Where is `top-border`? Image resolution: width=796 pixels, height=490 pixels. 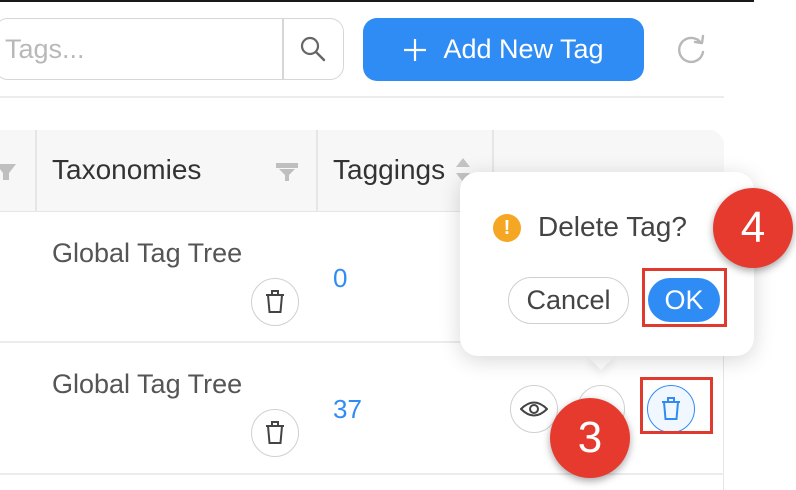 top-border is located at coordinates (377, 1).